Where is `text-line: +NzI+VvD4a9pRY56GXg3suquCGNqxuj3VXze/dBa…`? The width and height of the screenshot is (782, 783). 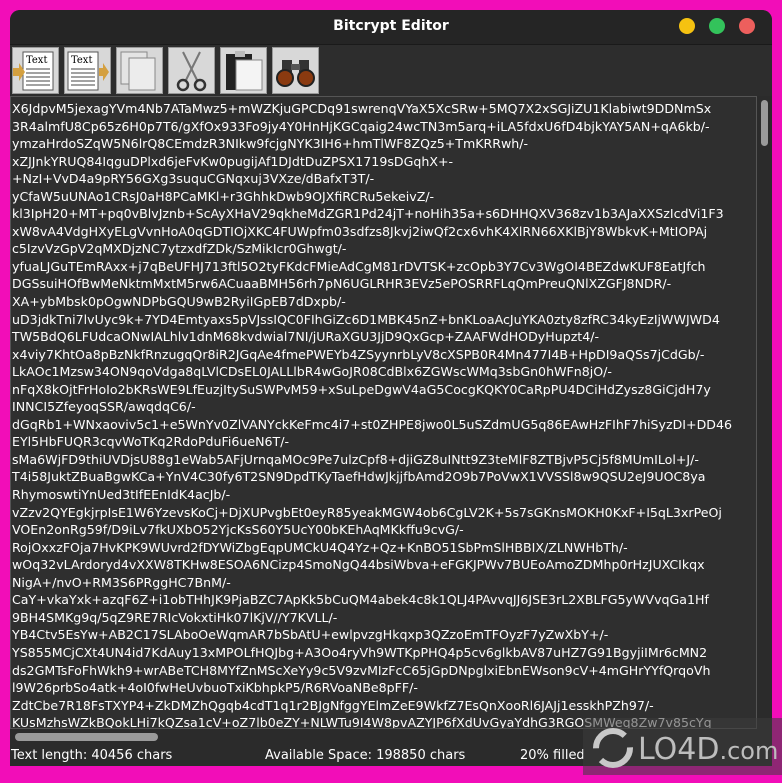 text-line: +NzI+VvD4a9pRY56GXg3suquCGNqxuj3VXze/dBa… is located at coordinates (193, 179).